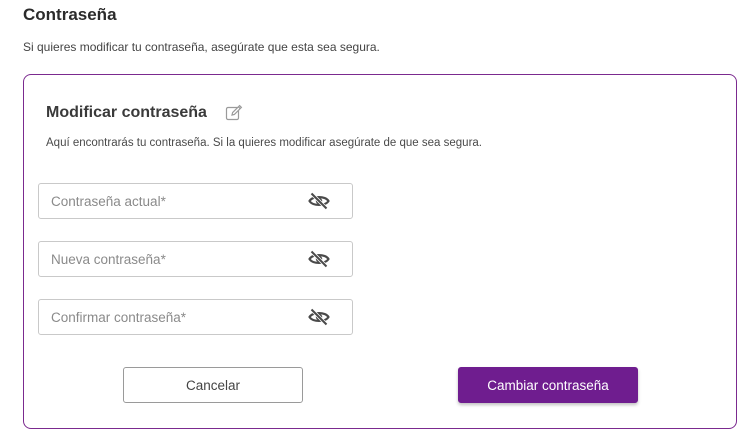  I want to click on section-title: Contraseña, so click(70, 14).